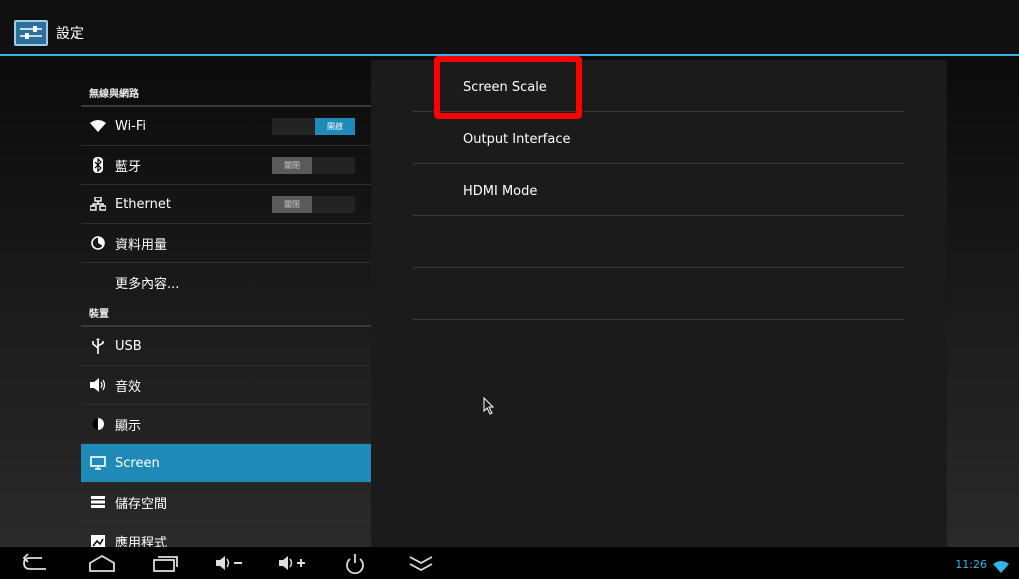  Describe the element at coordinates (128, 387) in the screenshot. I see `sidebar-item-label: 音效` at that location.